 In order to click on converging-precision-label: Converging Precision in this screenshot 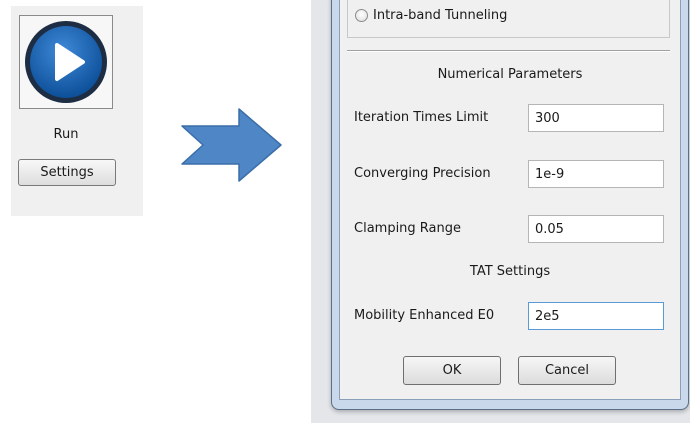, I will do `click(422, 173)`.